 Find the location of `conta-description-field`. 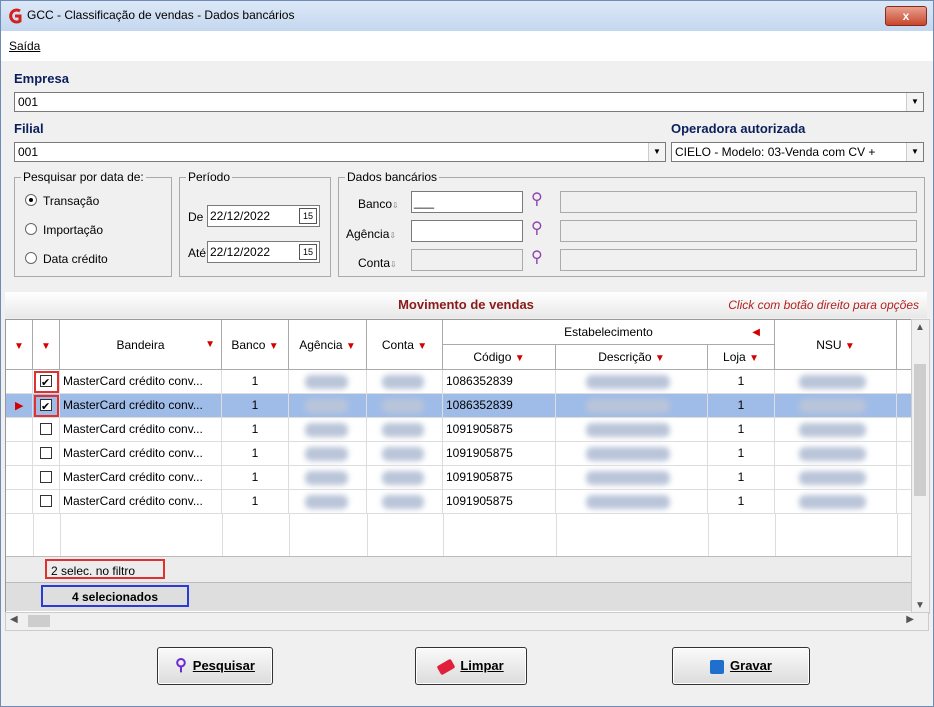

conta-description-field is located at coordinates (738, 260).